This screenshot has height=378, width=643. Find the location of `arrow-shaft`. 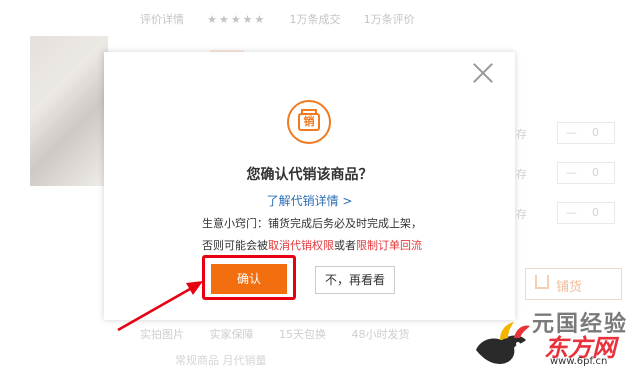

arrow-shaft is located at coordinates (154, 309).